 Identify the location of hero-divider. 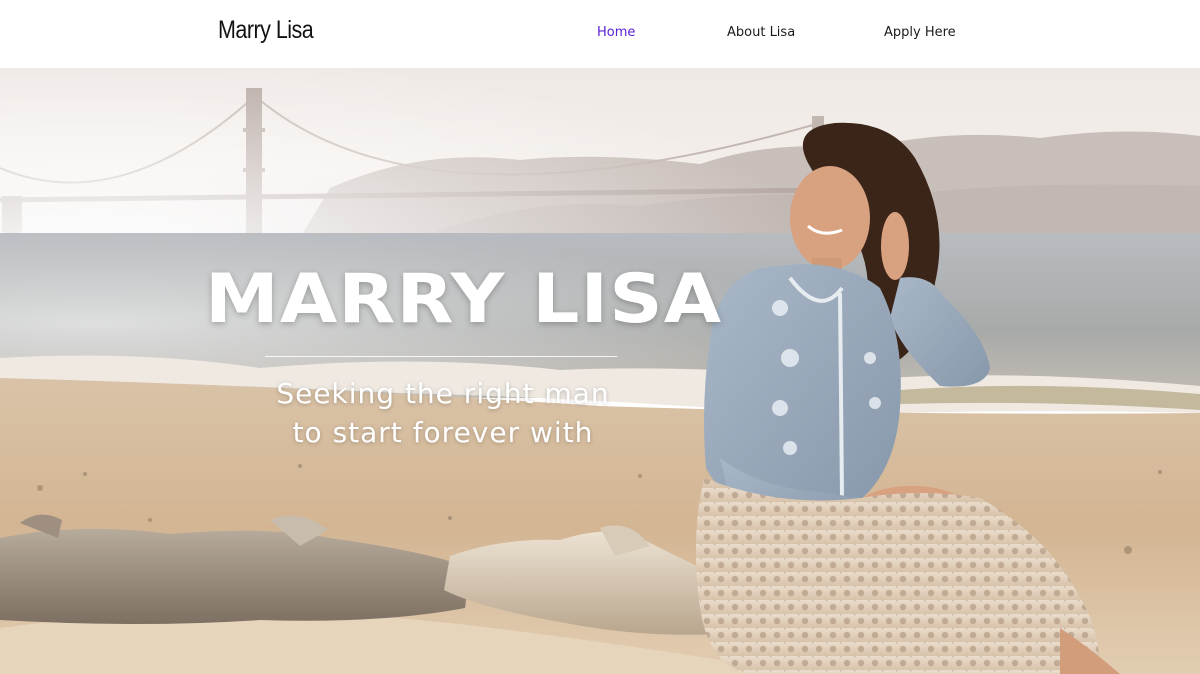
(441, 356).